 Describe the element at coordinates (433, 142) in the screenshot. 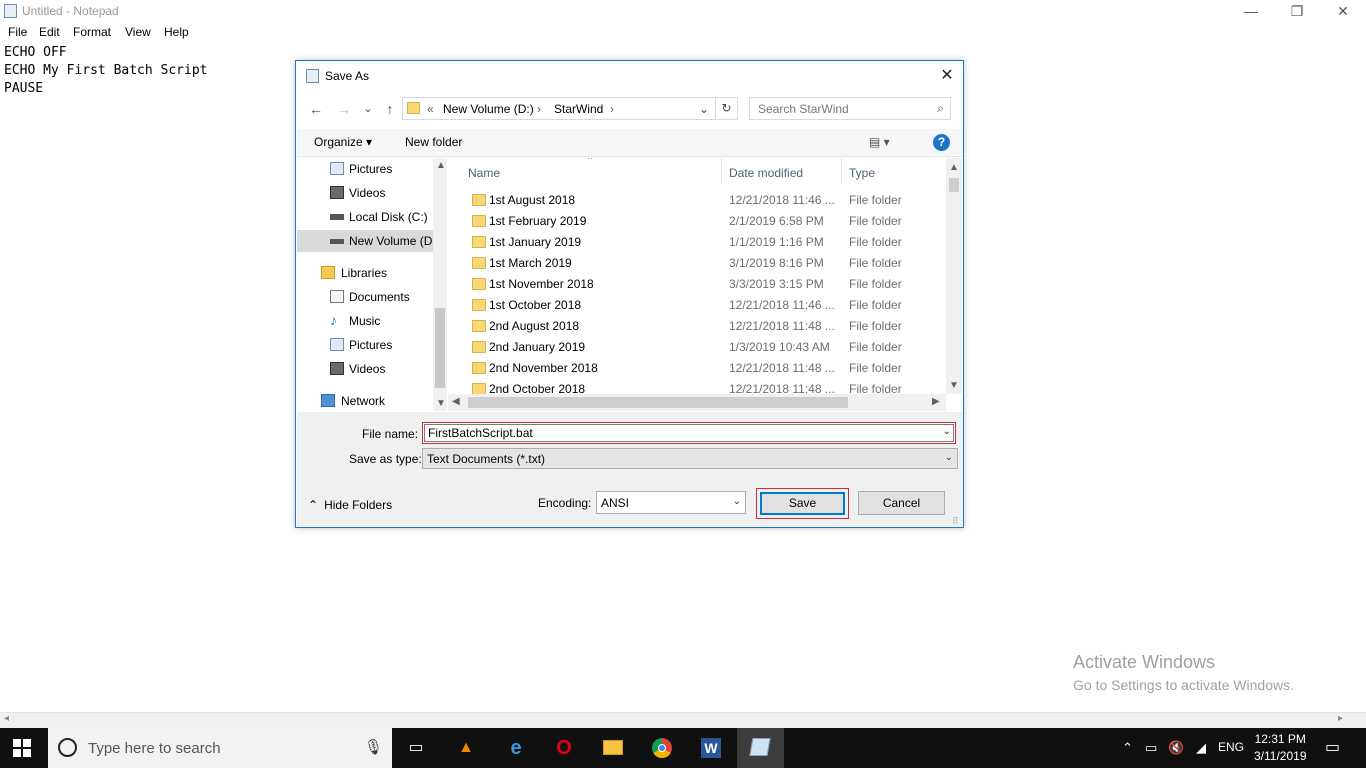

I see `new-folder-button: New folder` at that location.